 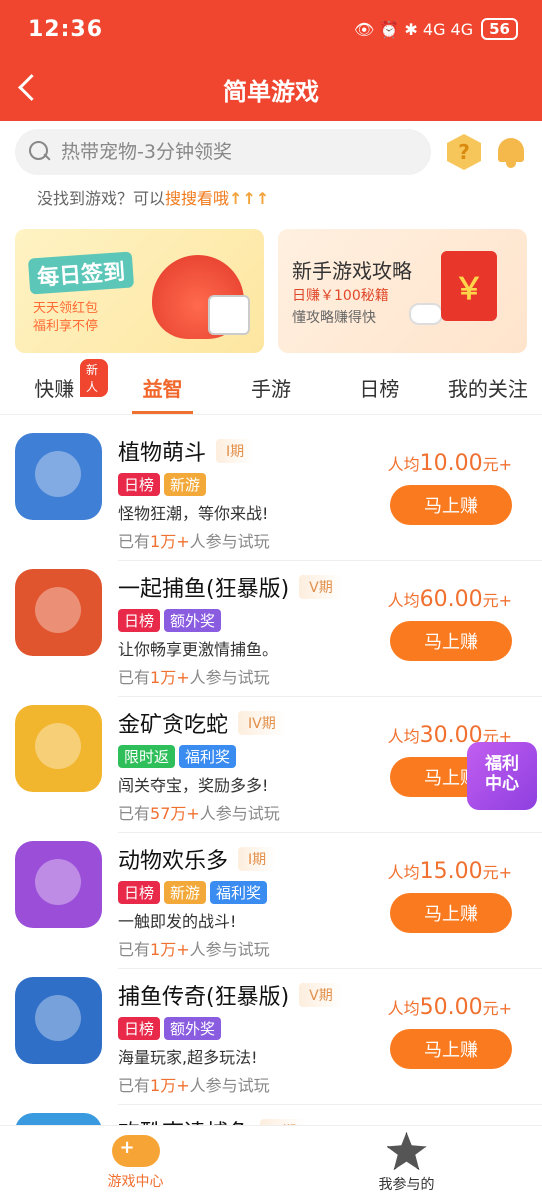 I want to click on guide-title: 新手游戏攻略, so click(x=352, y=271).